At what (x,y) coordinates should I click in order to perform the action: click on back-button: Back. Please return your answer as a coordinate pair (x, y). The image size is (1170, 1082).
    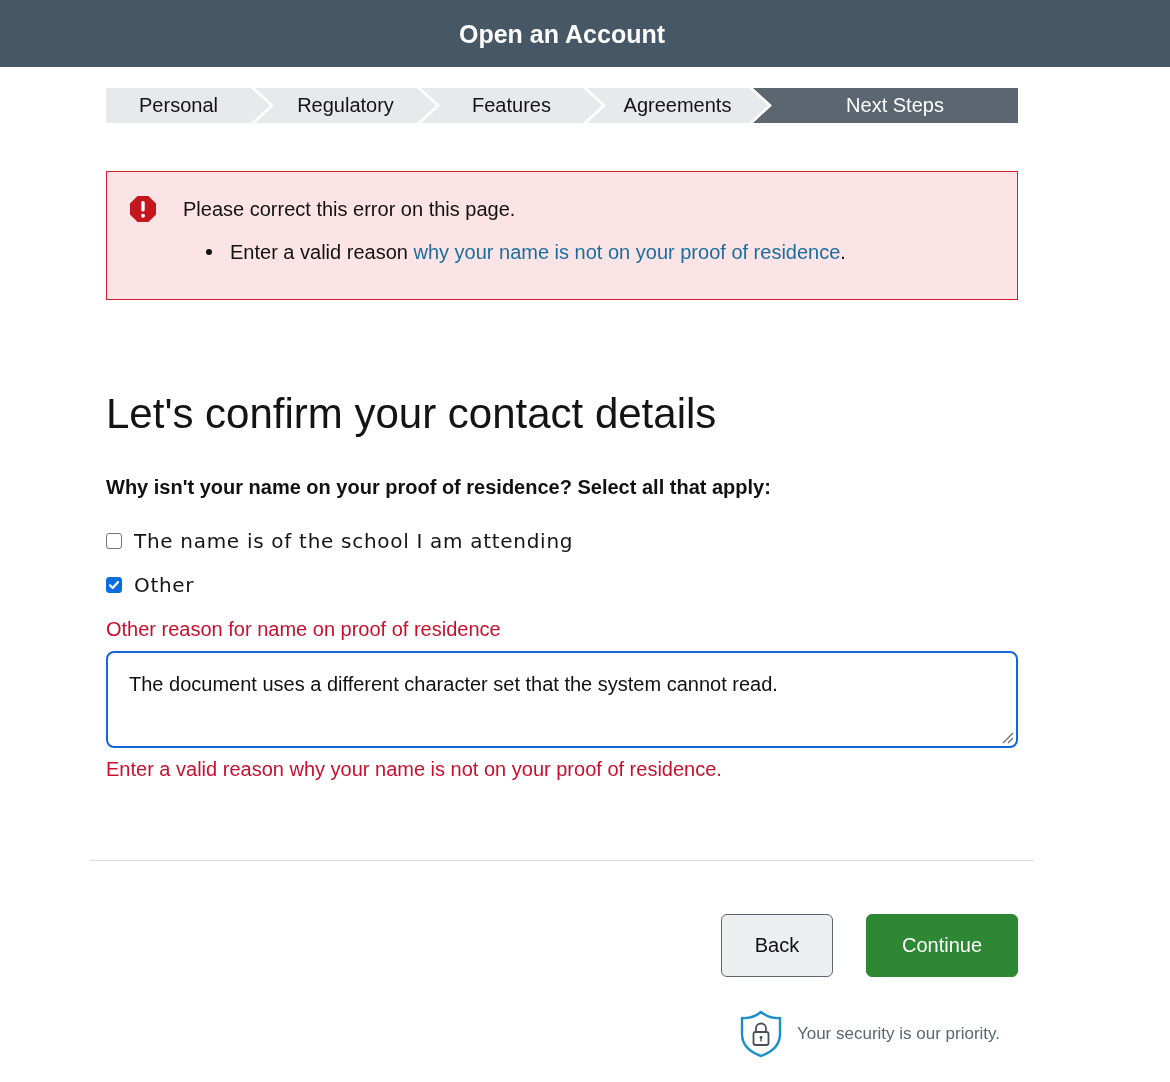
    Looking at the image, I should click on (777, 945).